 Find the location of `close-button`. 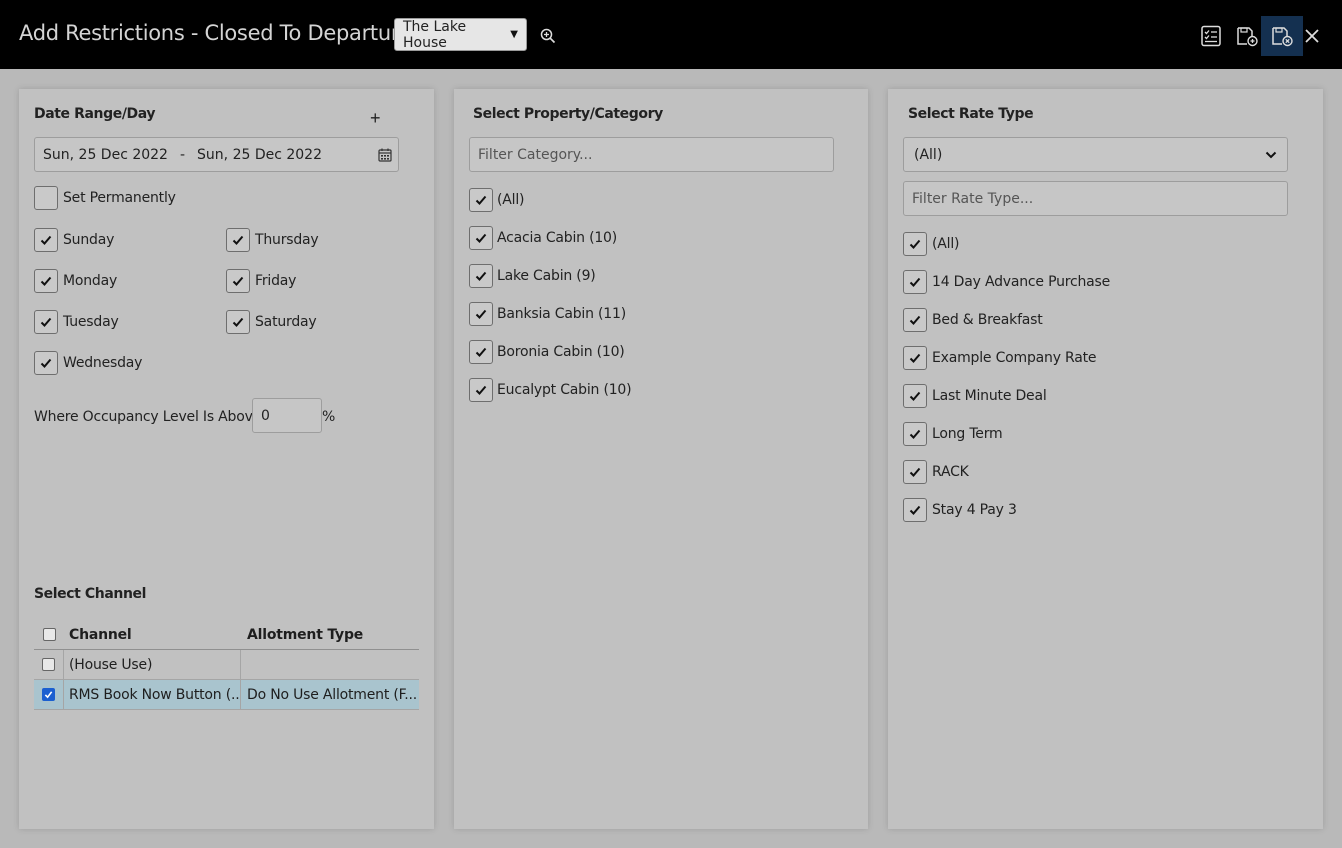

close-button is located at coordinates (1312, 36).